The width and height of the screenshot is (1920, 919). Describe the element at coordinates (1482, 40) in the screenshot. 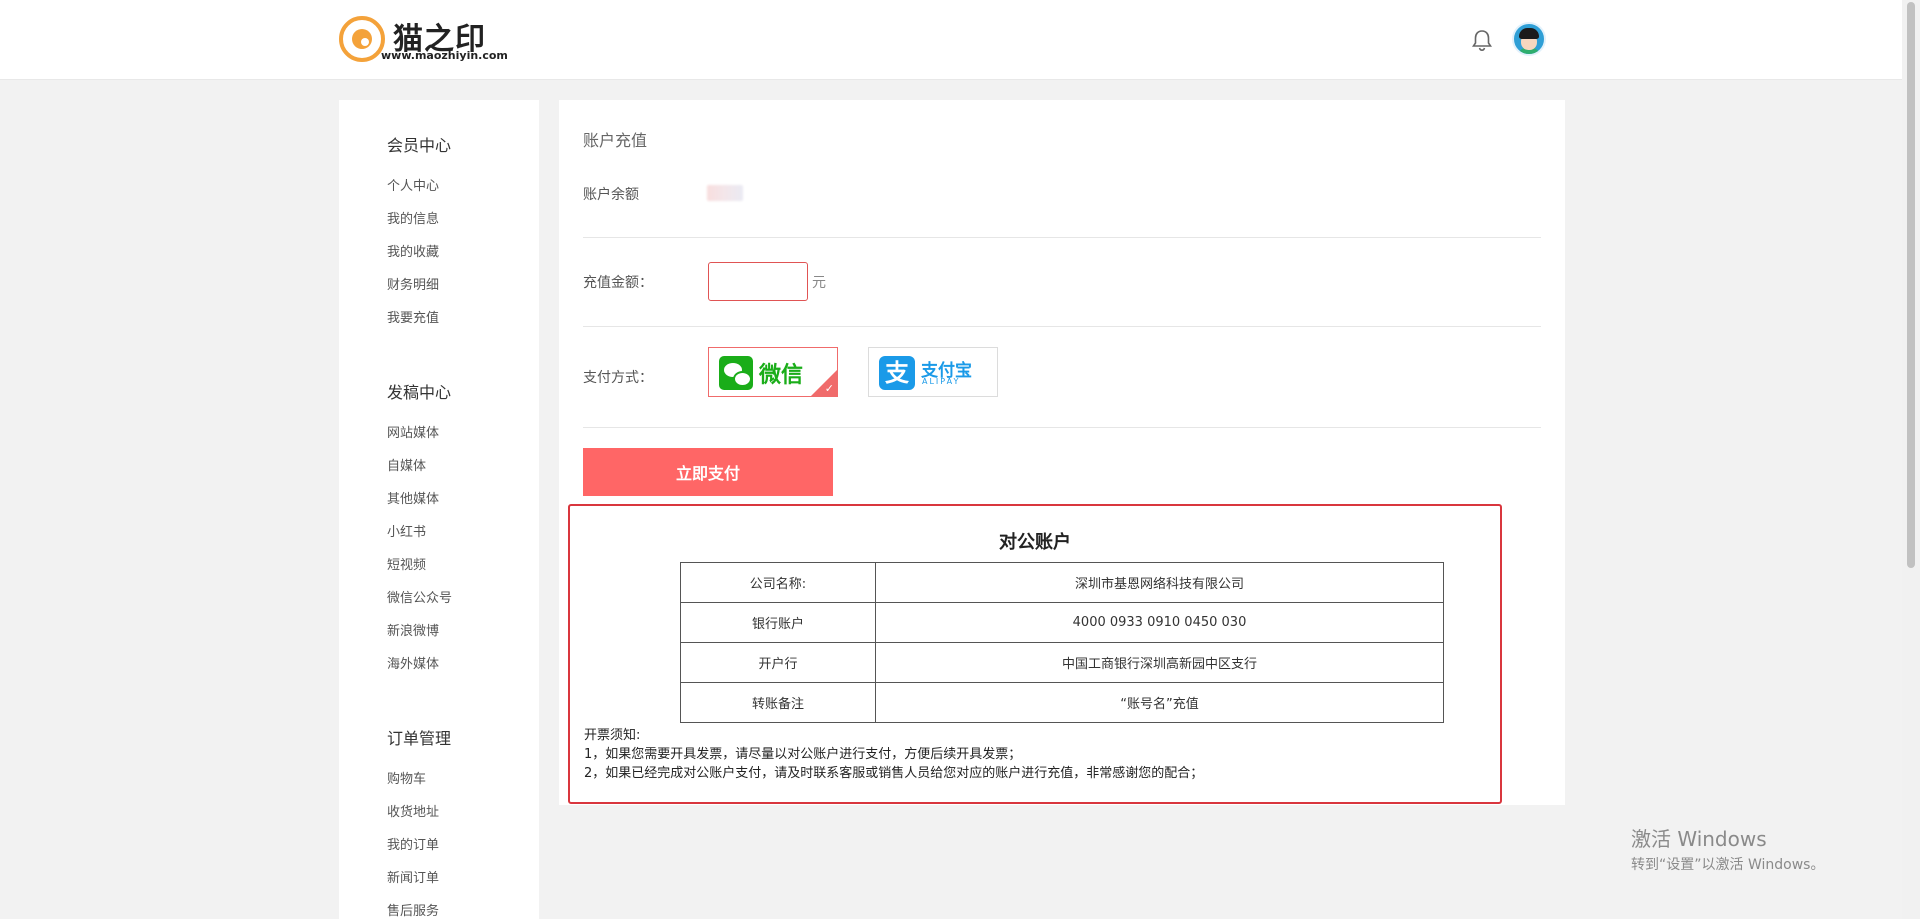

I see `bell-icon` at that location.